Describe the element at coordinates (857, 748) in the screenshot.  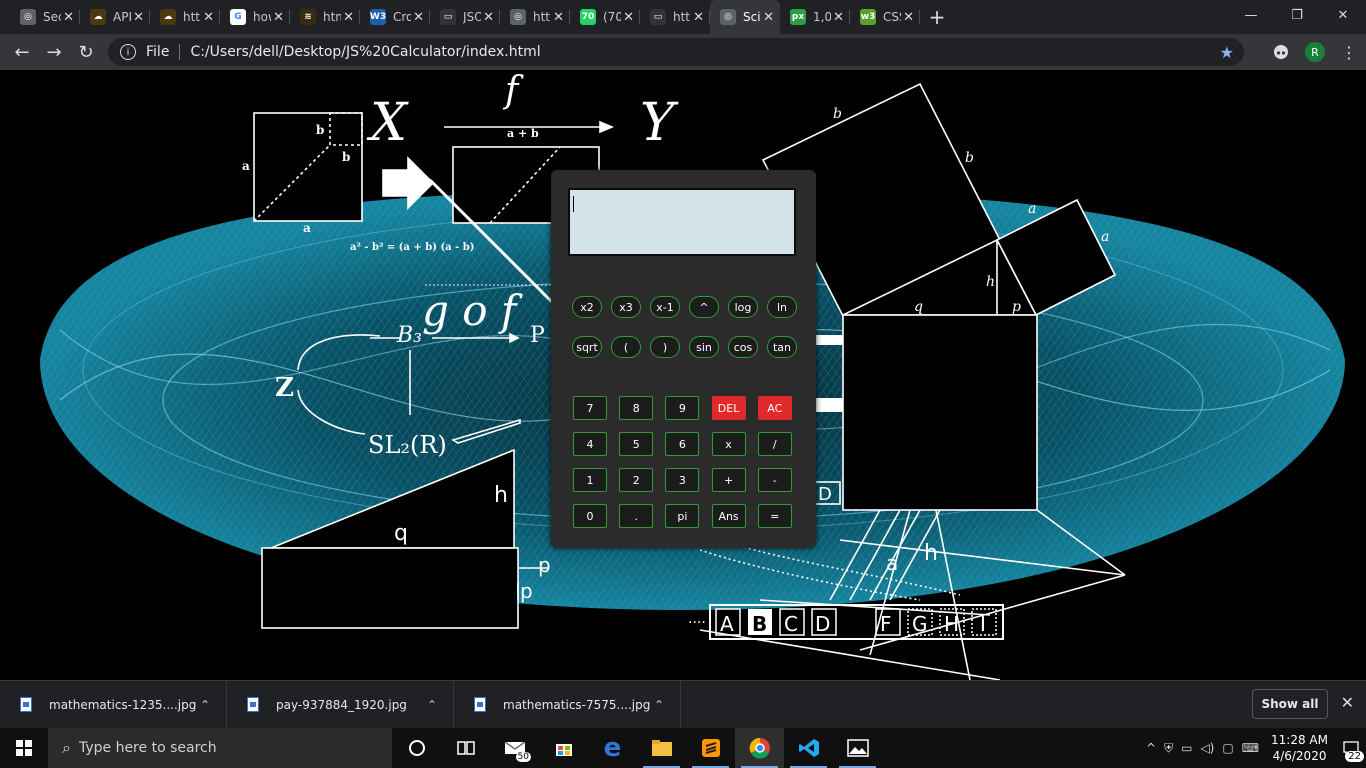
I see `photos-icon` at that location.